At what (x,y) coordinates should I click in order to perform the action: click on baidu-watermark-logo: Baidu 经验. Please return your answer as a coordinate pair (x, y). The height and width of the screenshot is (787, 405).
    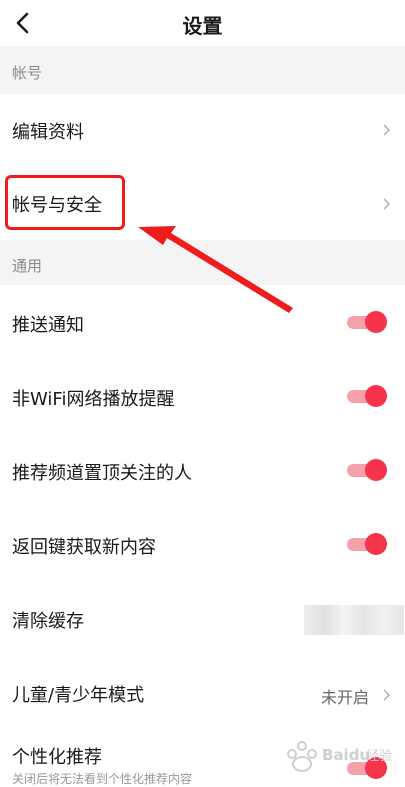
    Looking at the image, I should click on (339, 756).